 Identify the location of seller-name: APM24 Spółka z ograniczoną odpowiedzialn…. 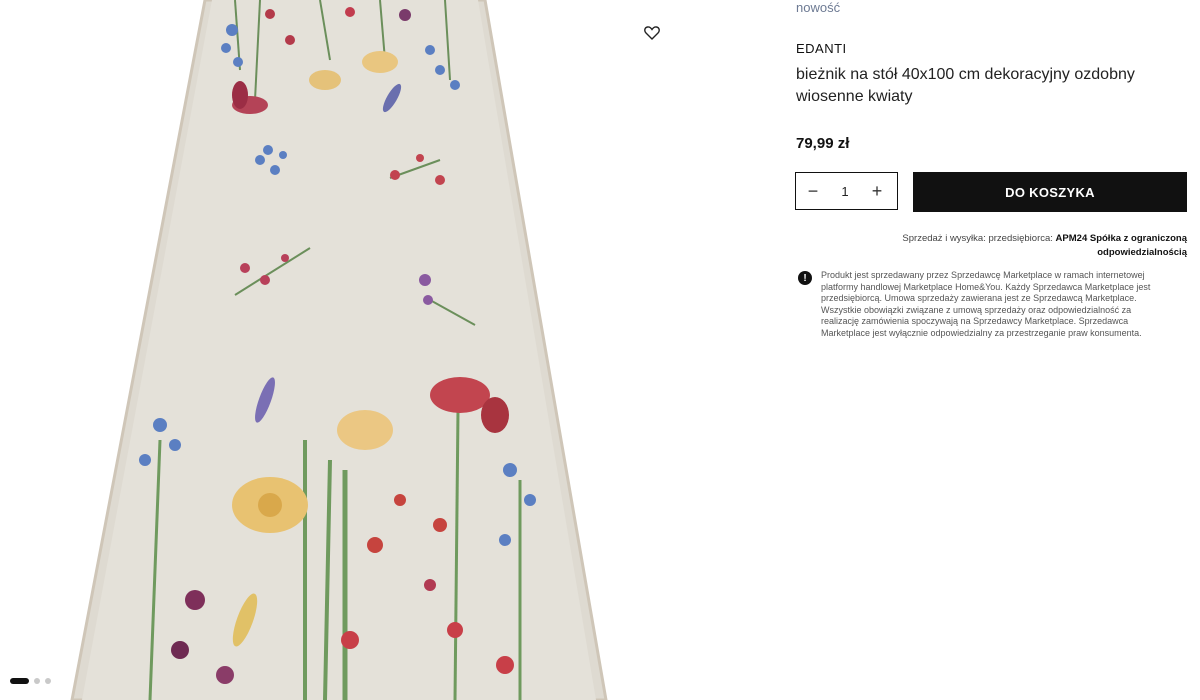
(1121, 245).